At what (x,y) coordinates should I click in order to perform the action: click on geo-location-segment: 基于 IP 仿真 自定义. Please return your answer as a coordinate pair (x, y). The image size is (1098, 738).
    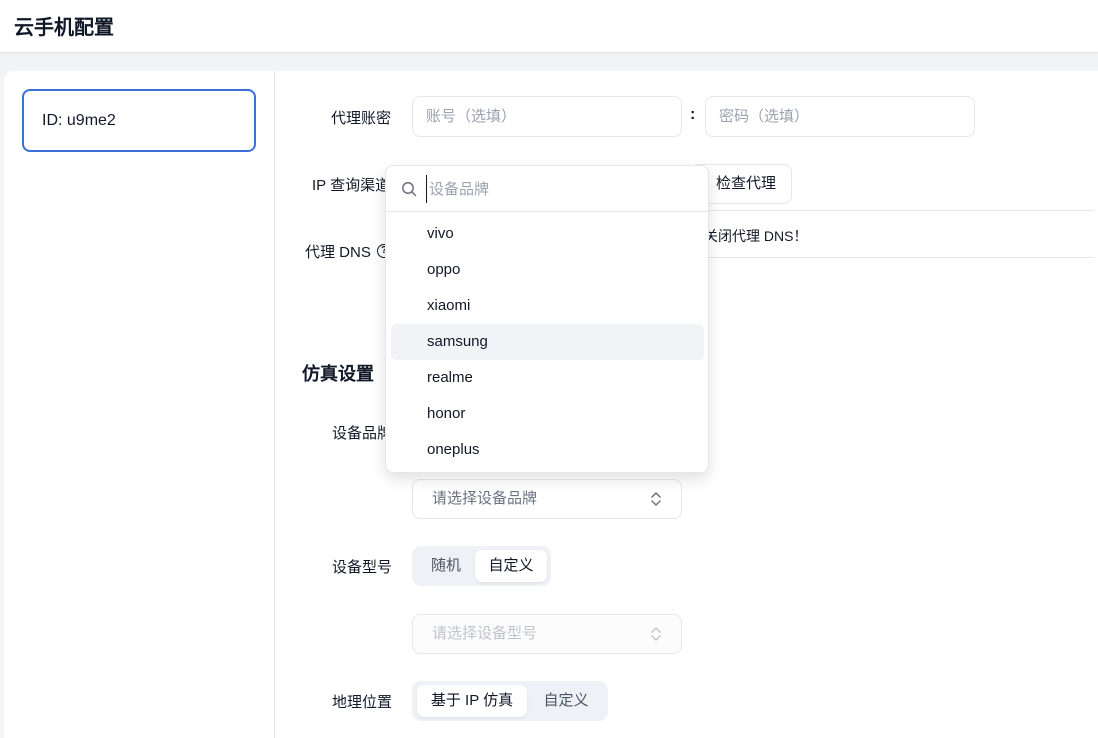
    Looking at the image, I should click on (510, 701).